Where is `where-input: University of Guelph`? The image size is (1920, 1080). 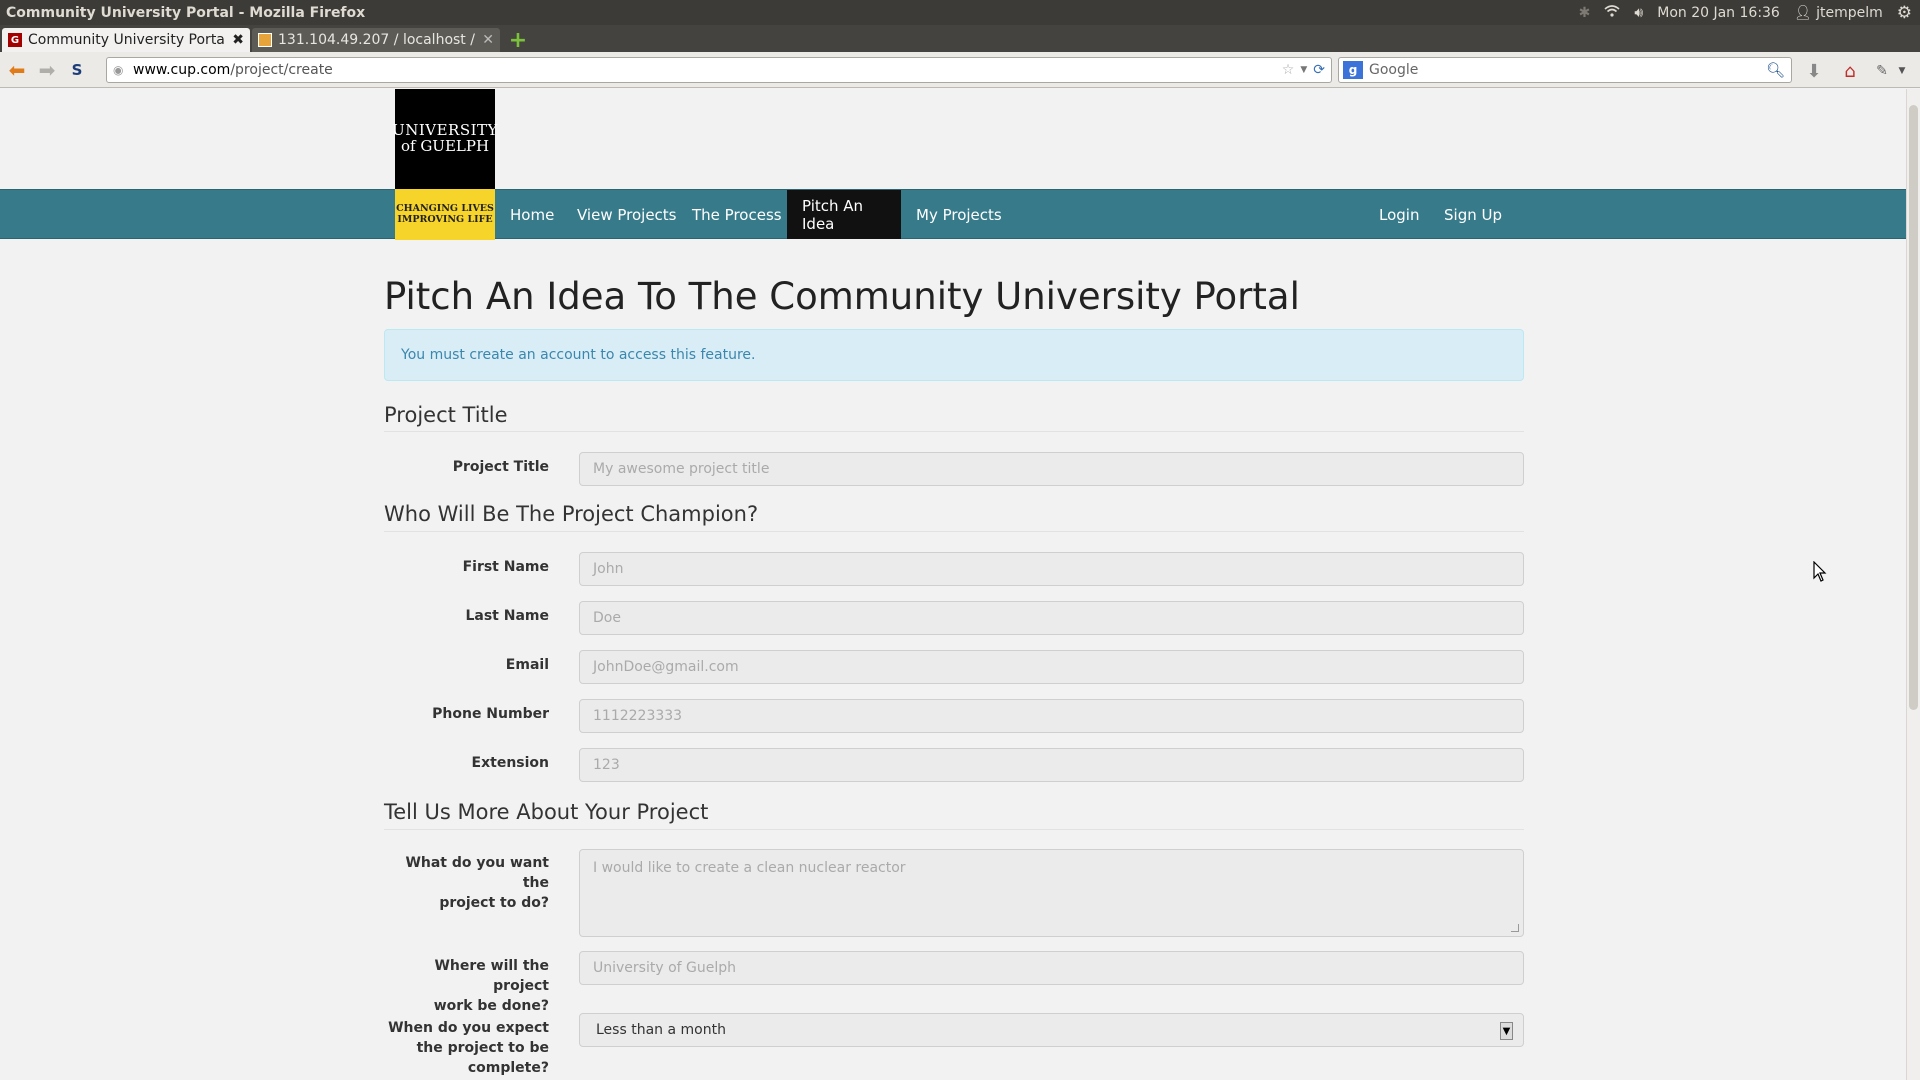
where-input: University of Guelph is located at coordinates (1051, 968).